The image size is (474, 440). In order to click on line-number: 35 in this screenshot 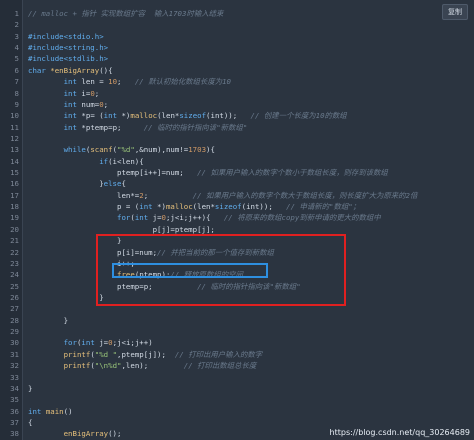, I will do `click(14, 400)`.